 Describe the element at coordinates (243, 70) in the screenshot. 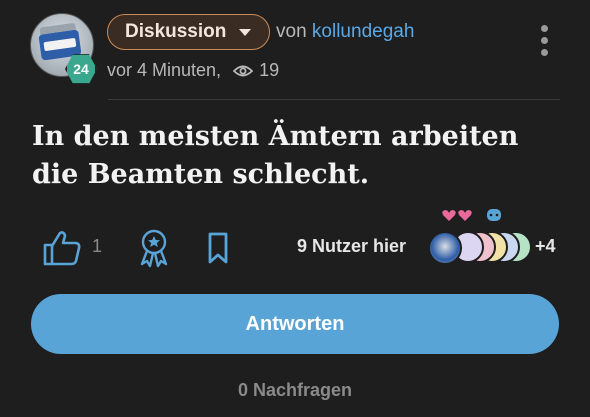

I see `eye-icon` at that location.